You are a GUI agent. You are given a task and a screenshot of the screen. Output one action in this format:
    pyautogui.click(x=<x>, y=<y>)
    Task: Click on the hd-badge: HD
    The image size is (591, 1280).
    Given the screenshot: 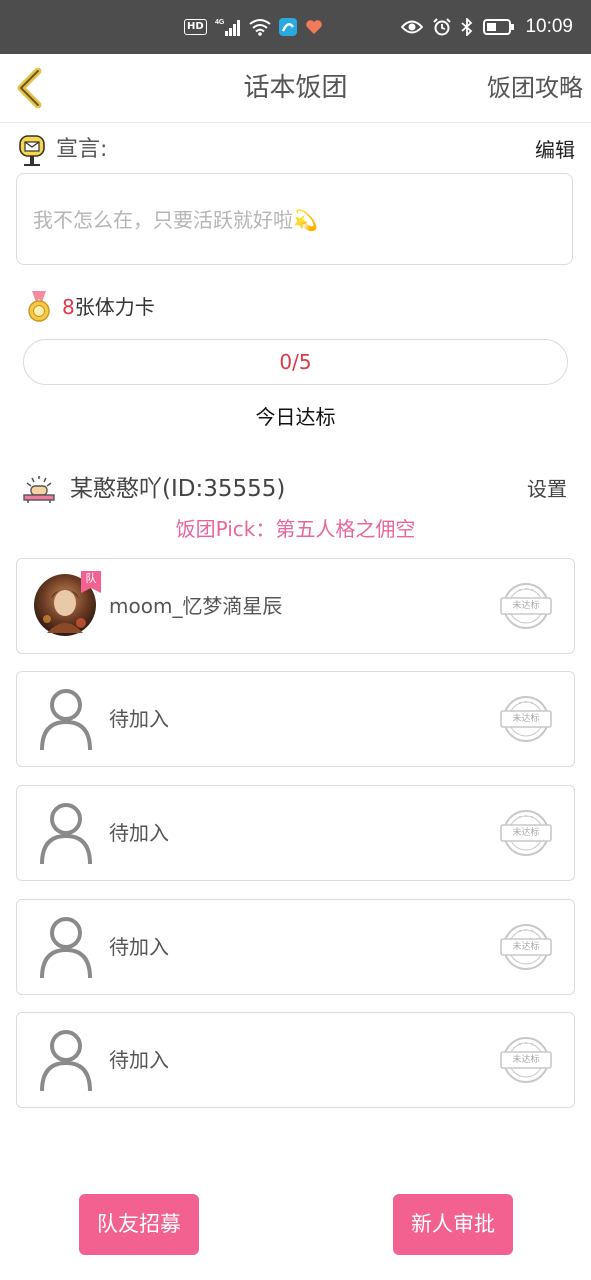 What is the action you would take?
    pyautogui.click(x=195, y=27)
    